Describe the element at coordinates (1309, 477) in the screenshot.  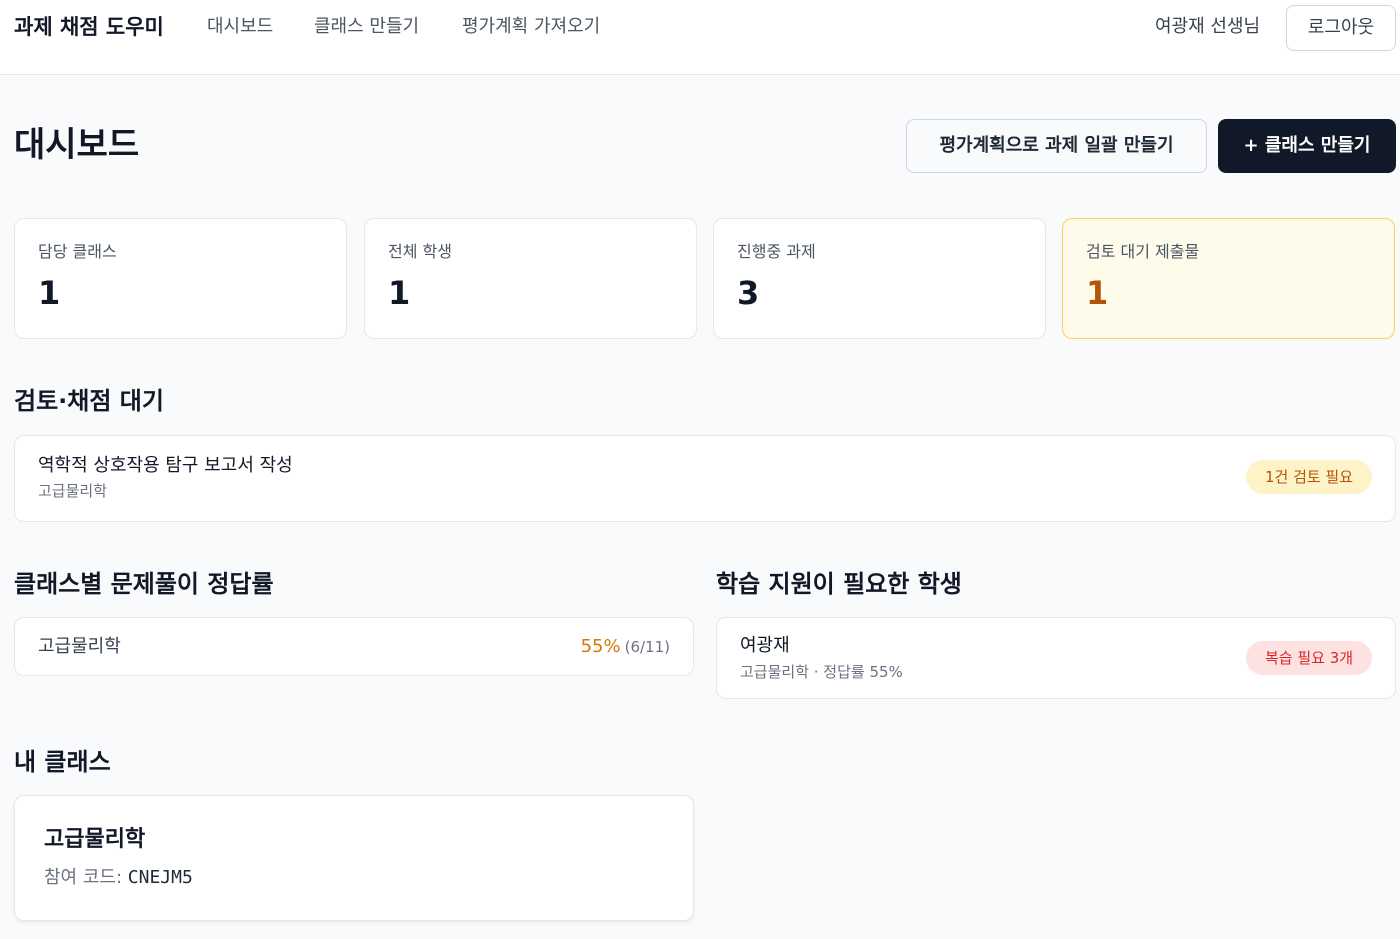
I see `review-needed-badge: 1건 검토 필요` at that location.